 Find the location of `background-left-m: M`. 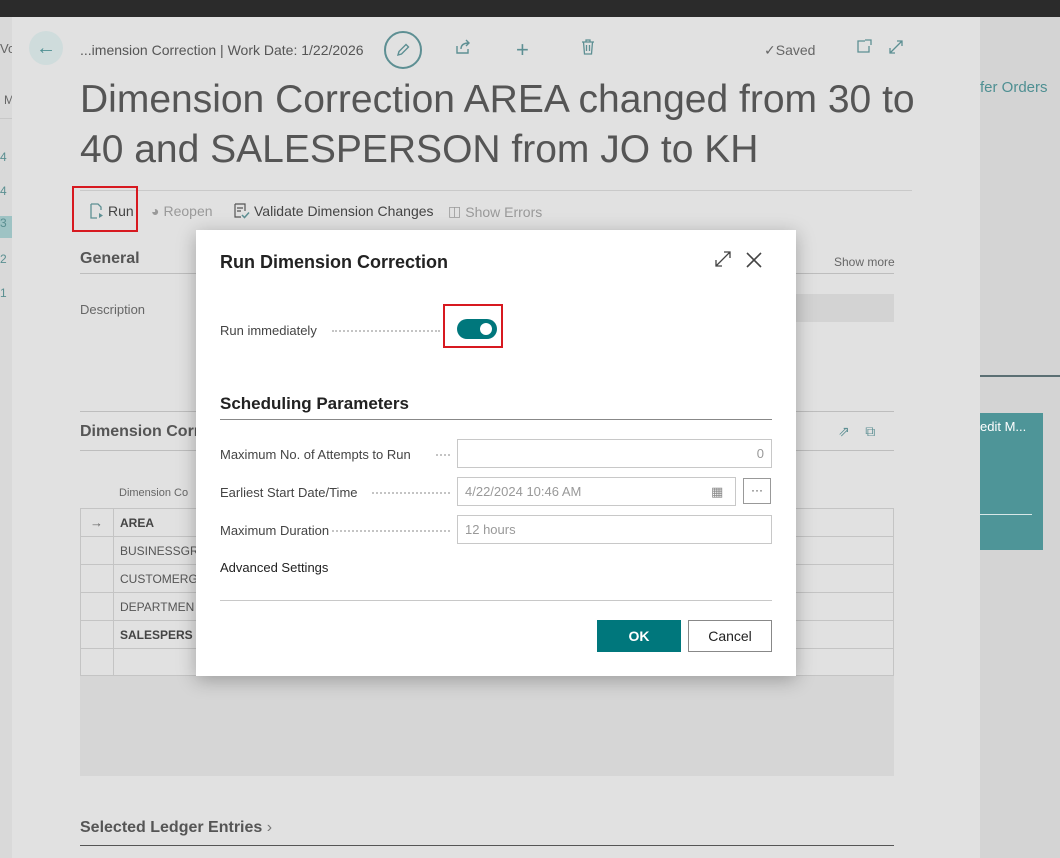

background-left-m: M is located at coordinates (8, 100).